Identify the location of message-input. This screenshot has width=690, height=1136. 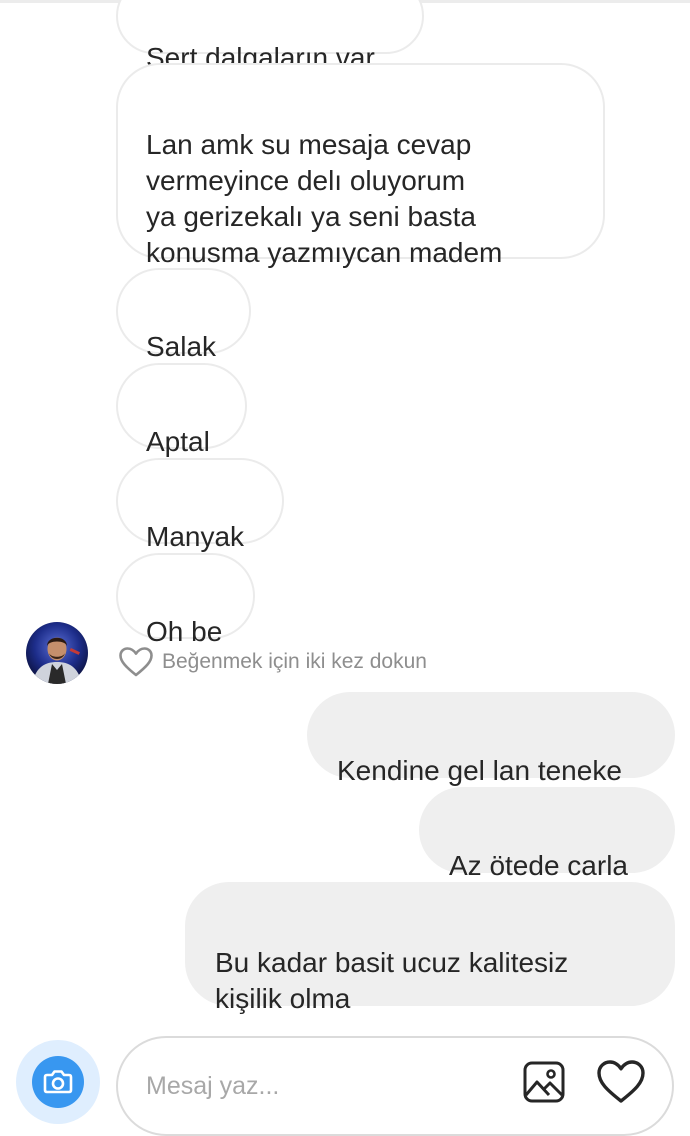
(326, 1086).